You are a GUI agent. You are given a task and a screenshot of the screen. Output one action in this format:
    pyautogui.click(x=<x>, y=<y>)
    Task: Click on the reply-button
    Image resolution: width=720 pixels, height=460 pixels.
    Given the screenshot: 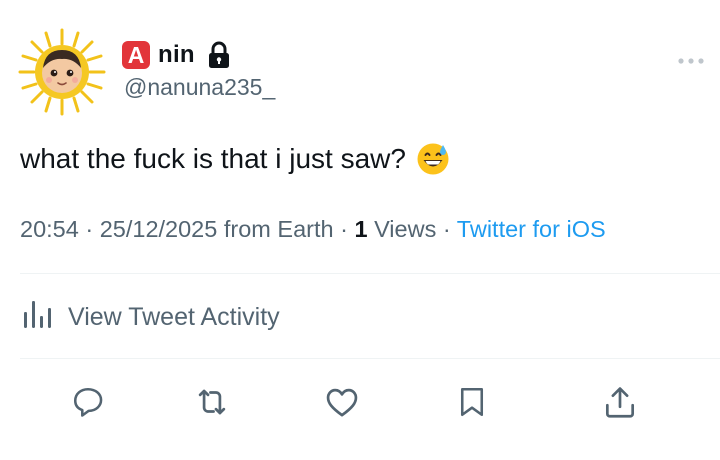 What is the action you would take?
    pyautogui.click(x=88, y=402)
    